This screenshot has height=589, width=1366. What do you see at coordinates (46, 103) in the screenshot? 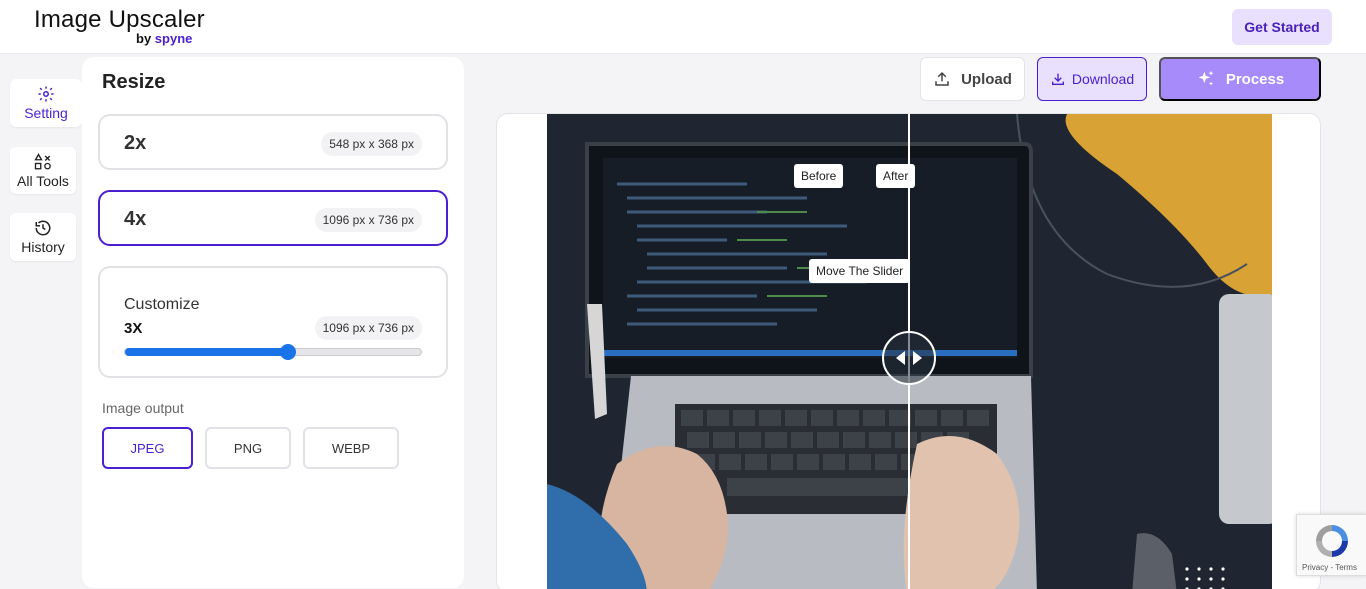
I see `rail-item-setting: Setting` at bounding box center [46, 103].